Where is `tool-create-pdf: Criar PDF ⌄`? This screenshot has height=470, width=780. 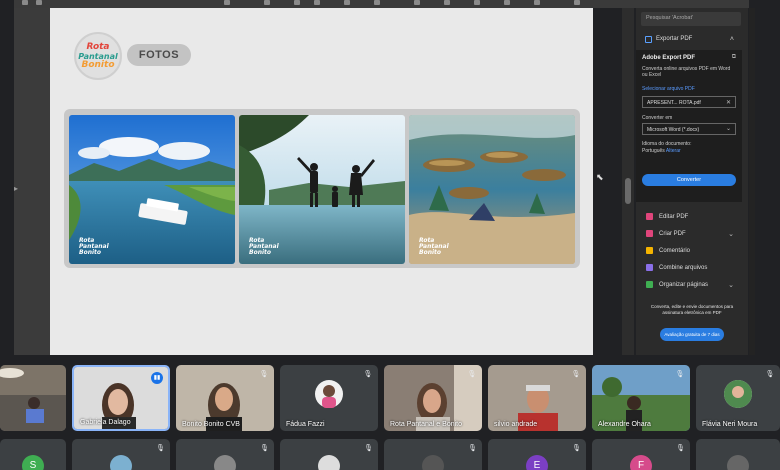 tool-create-pdf: Criar PDF ⌄ is located at coordinates (692, 233).